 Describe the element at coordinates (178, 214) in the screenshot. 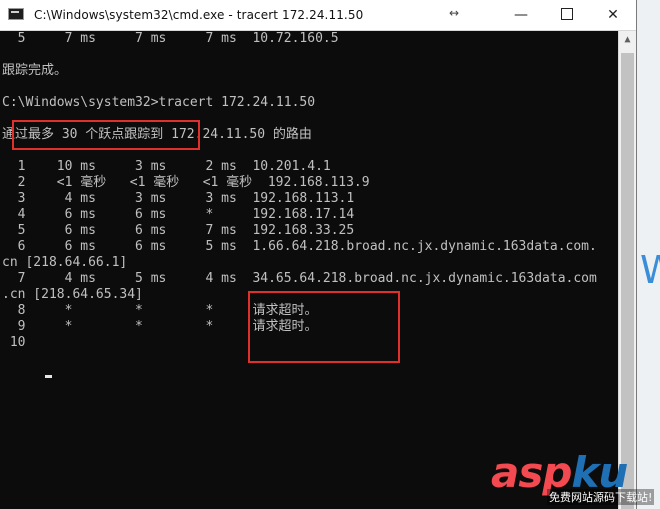

I see `console-line: 4 6 ms 6 ms * 192.168.17.14` at that location.